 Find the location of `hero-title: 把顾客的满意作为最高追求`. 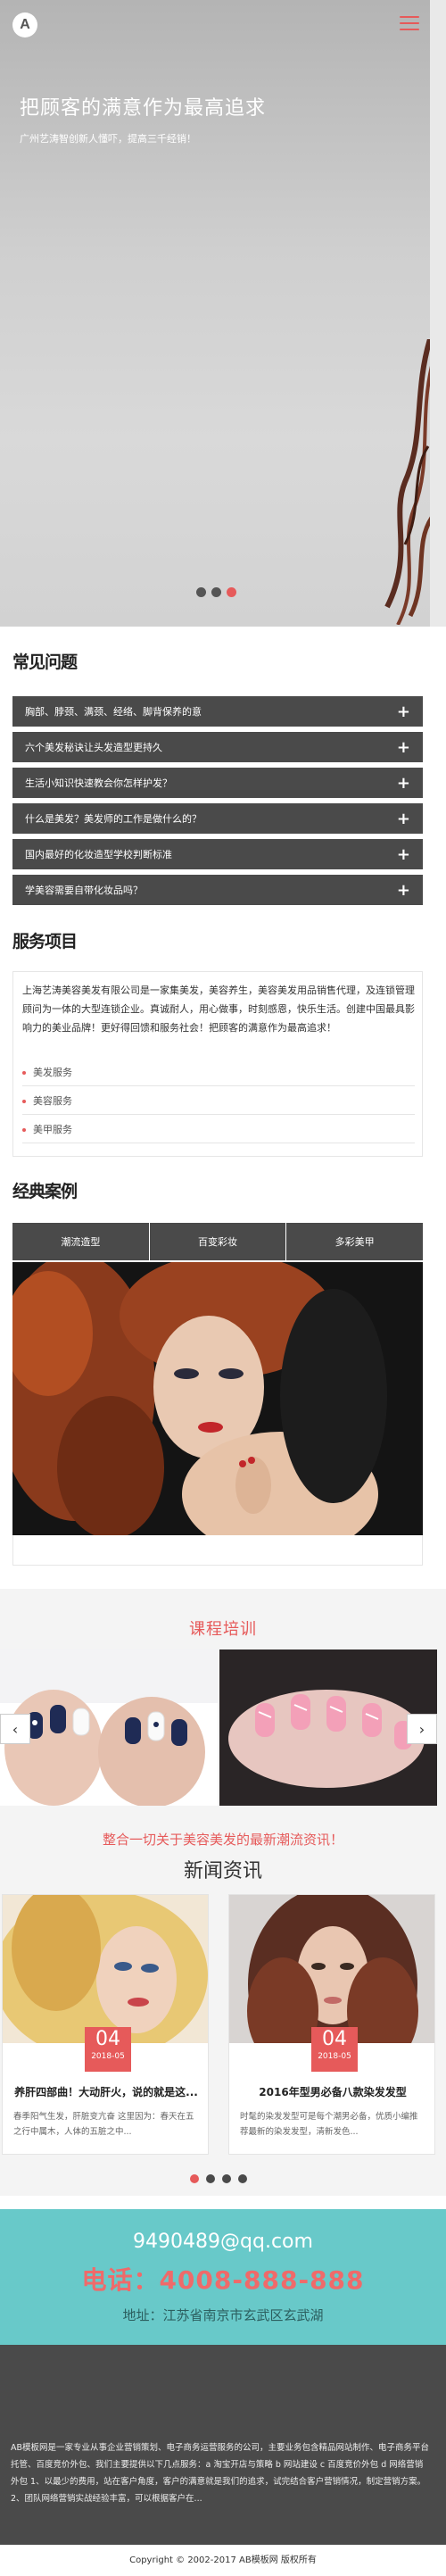

hero-title: 把顾客的满意作为最高追求 is located at coordinates (143, 109).